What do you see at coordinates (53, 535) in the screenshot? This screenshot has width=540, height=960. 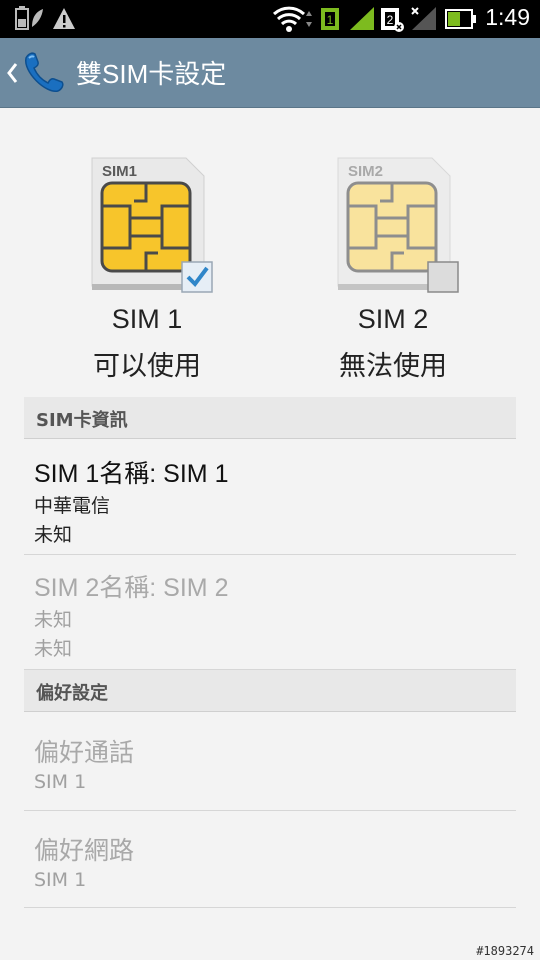 I see `sim1-number: 未知` at bounding box center [53, 535].